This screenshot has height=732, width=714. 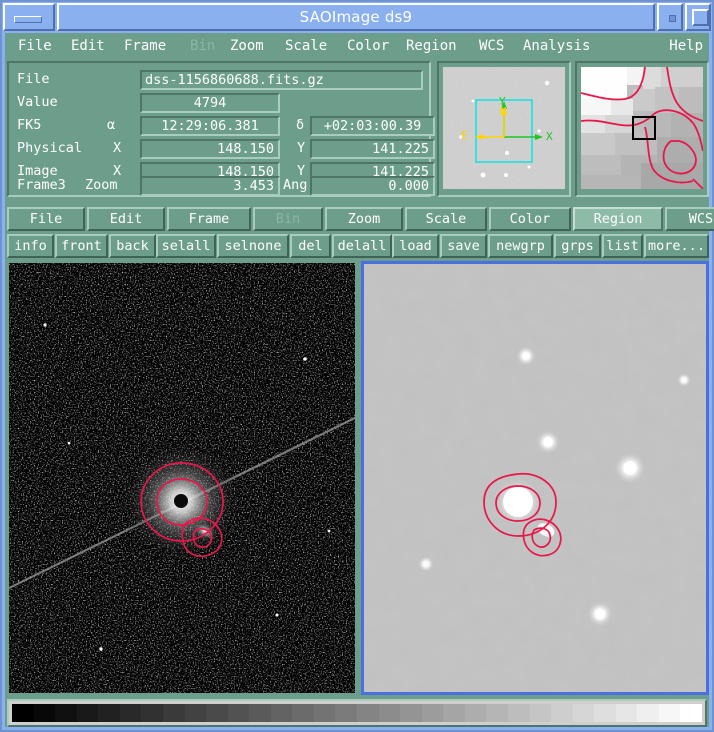 I want to click on panner-label-north: N, so click(x=503, y=111).